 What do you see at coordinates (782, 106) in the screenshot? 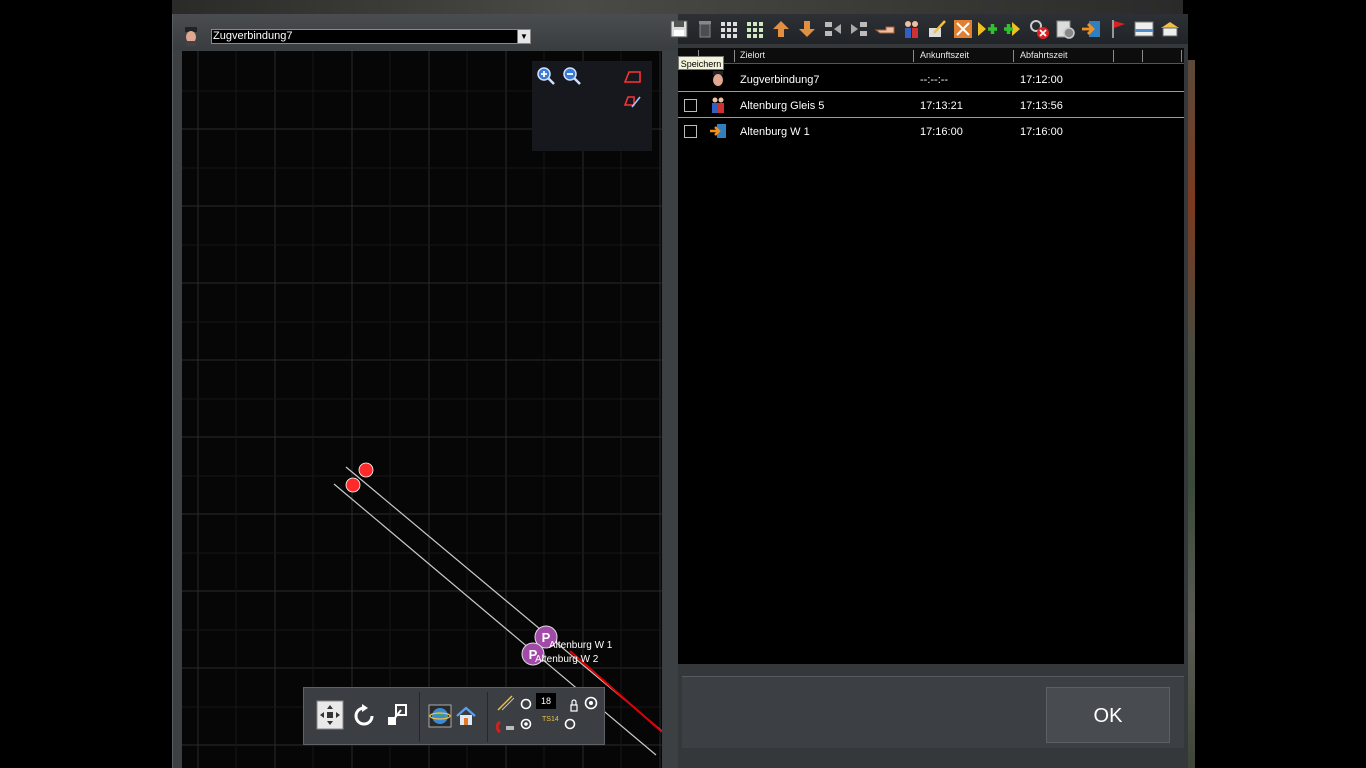
I see `destination-cell: Altenburg Gleis 5` at bounding box center [782, 106].